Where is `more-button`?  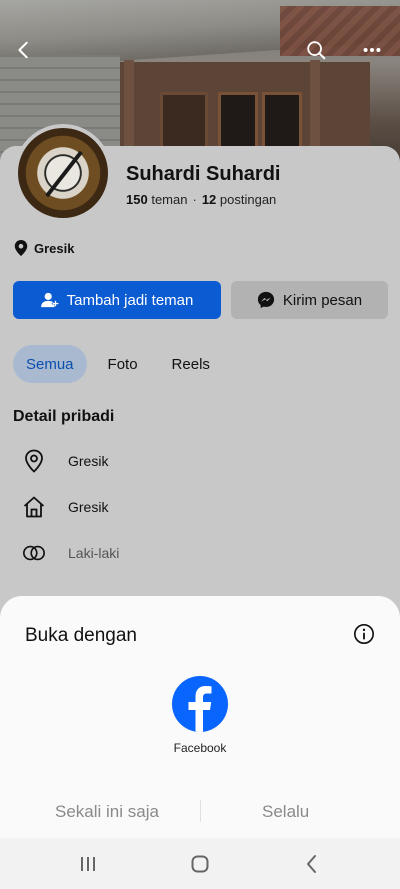 more-button is located at coordinates (372, 50).